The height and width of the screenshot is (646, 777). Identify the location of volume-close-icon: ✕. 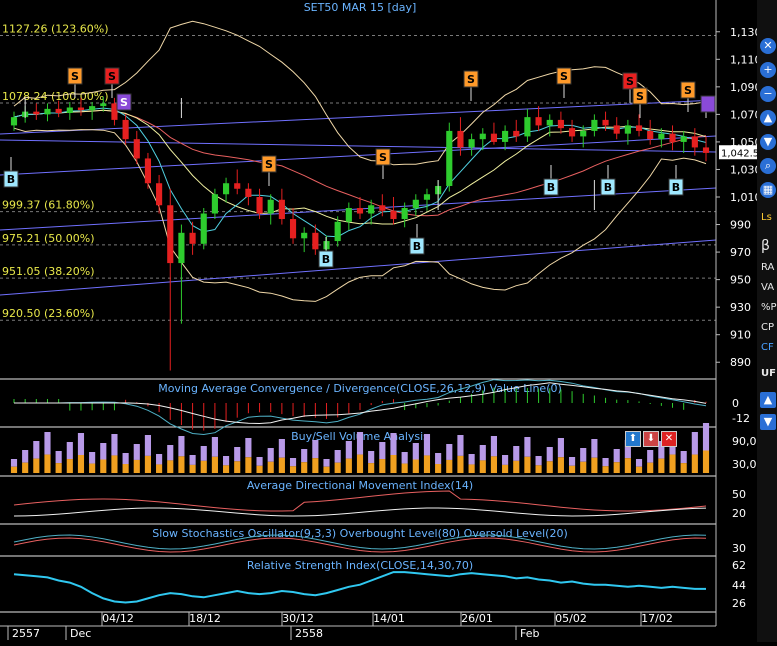
(669, 439).